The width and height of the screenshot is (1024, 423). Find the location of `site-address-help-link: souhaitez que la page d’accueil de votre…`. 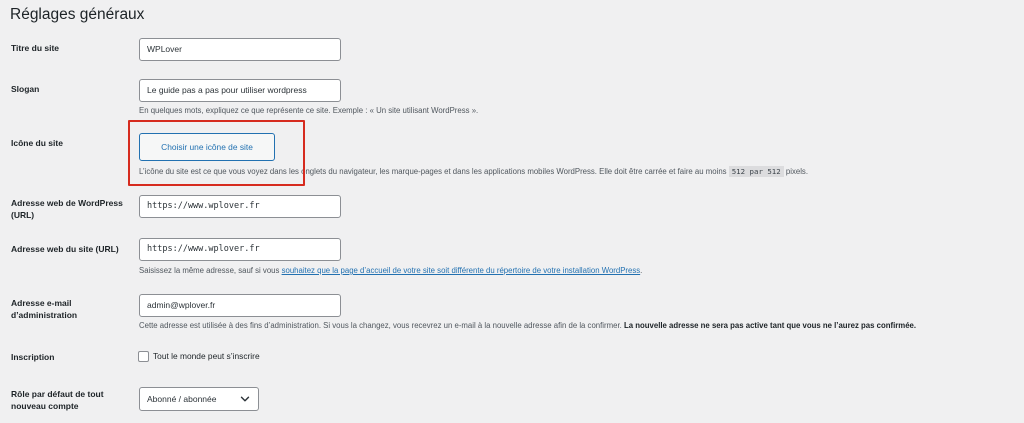

site-address-help-link: souhaitez que la page d’accueil de votre… is located at coordinates (461, 270).